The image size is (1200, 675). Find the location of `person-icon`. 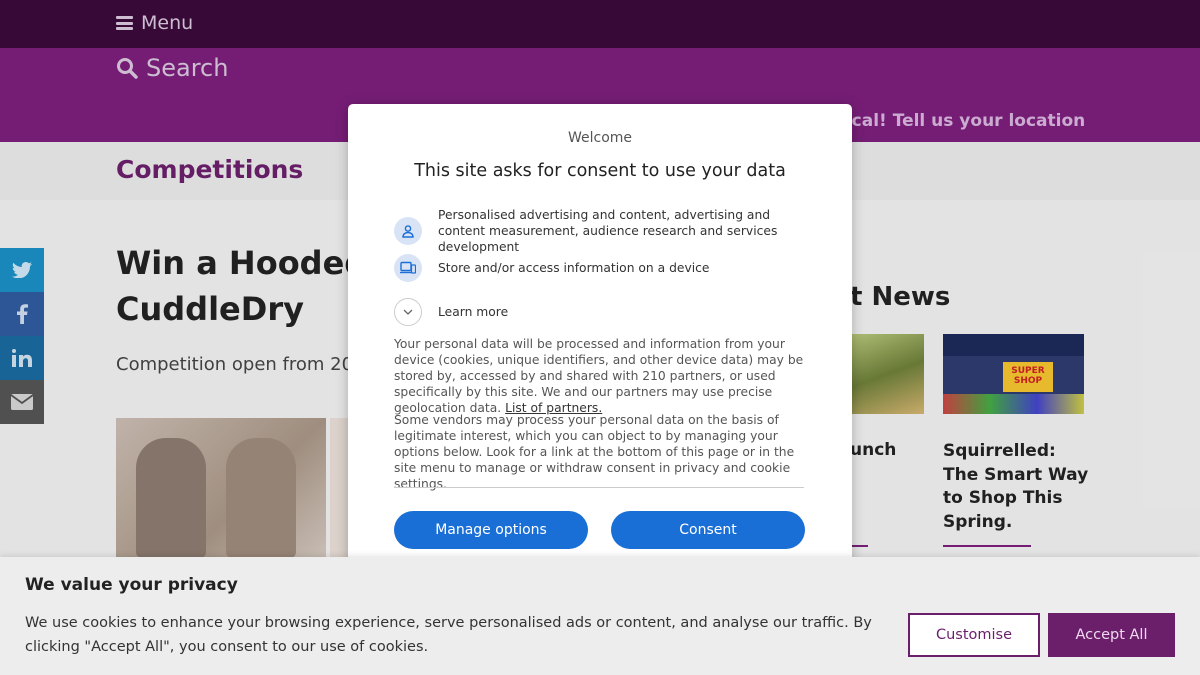

person-icon is located at coordinates (408, 231).